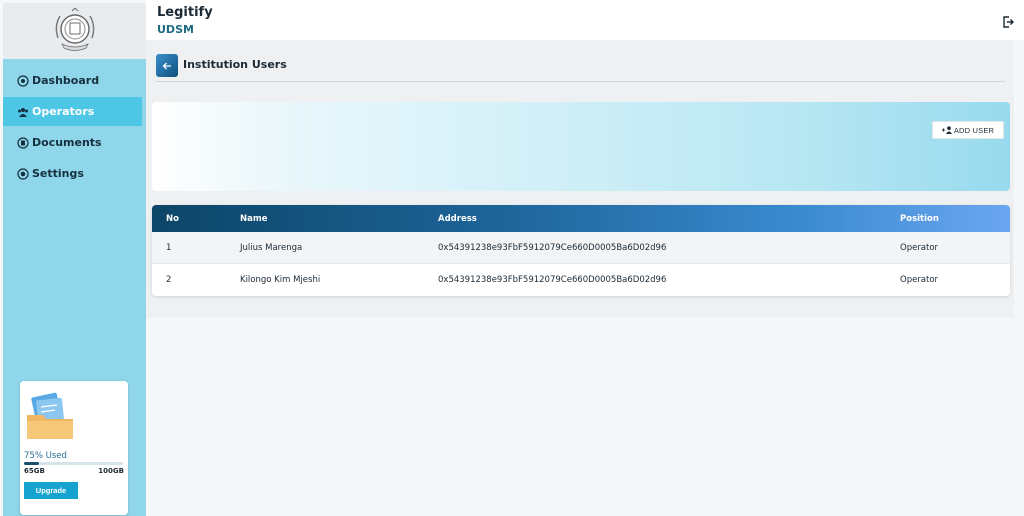 This screenshot has height=516, width=1024. What do you see at coordinates (271, 247) in the screenshot?
I see `cell-name: Julius Marenga` at bounding box center [271, 247].